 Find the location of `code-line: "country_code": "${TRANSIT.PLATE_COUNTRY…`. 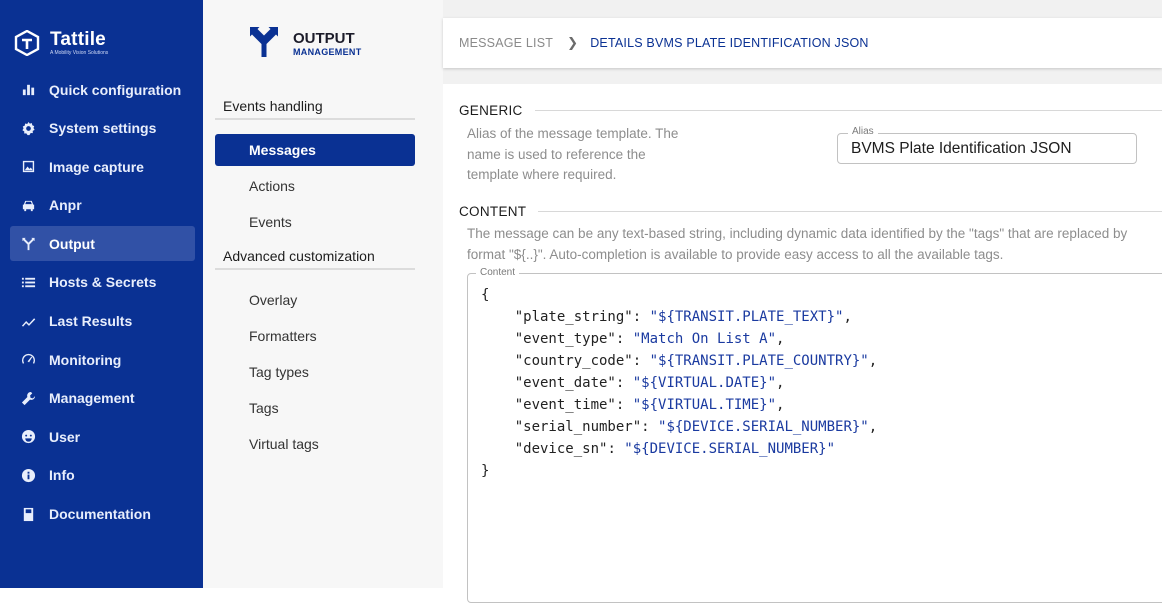

code-line: "country_code": "${TRANSIT.PLATE_COUNTRY… is located at coordinates (696, 361).